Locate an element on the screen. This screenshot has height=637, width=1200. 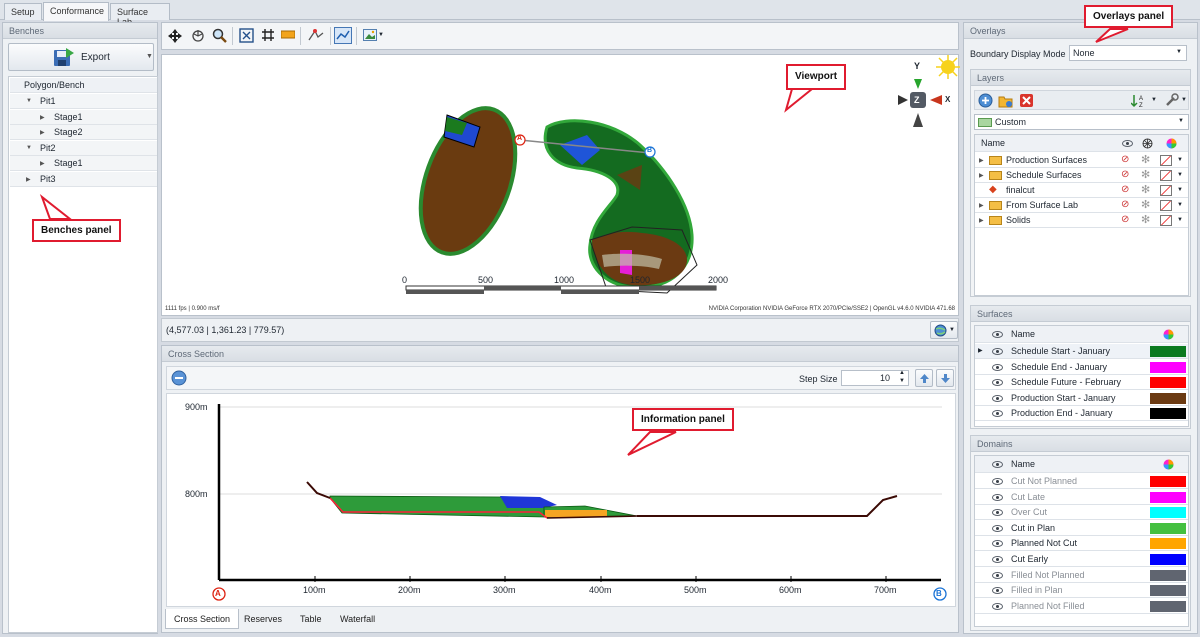
domain-row: Cut Late is located at coordinates (1081, 497).